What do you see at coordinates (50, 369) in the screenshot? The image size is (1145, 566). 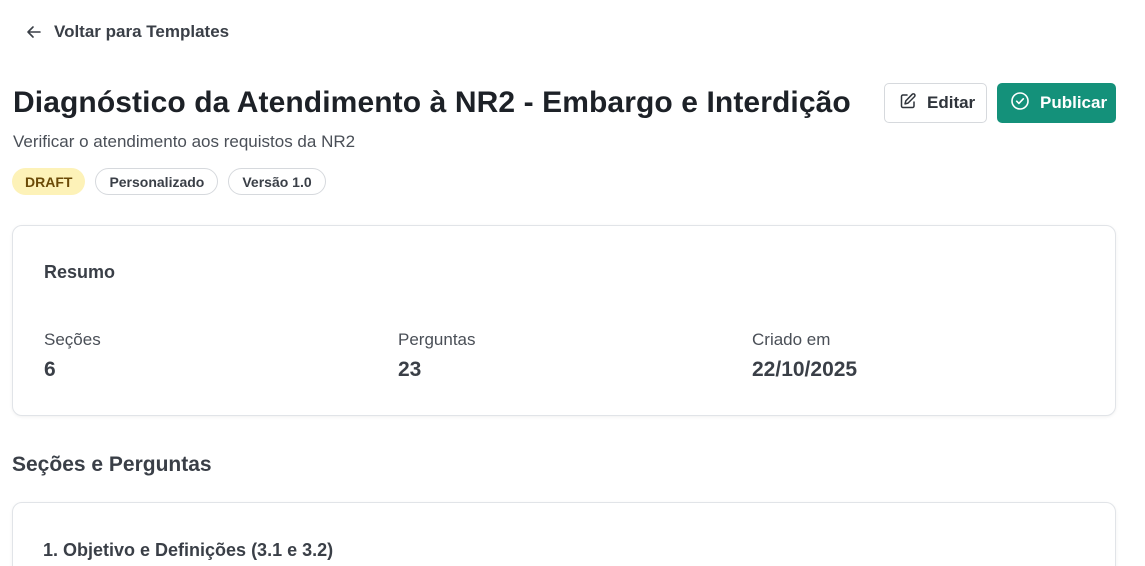 I see `stat-value: 6` at bounding box center [50, 369].